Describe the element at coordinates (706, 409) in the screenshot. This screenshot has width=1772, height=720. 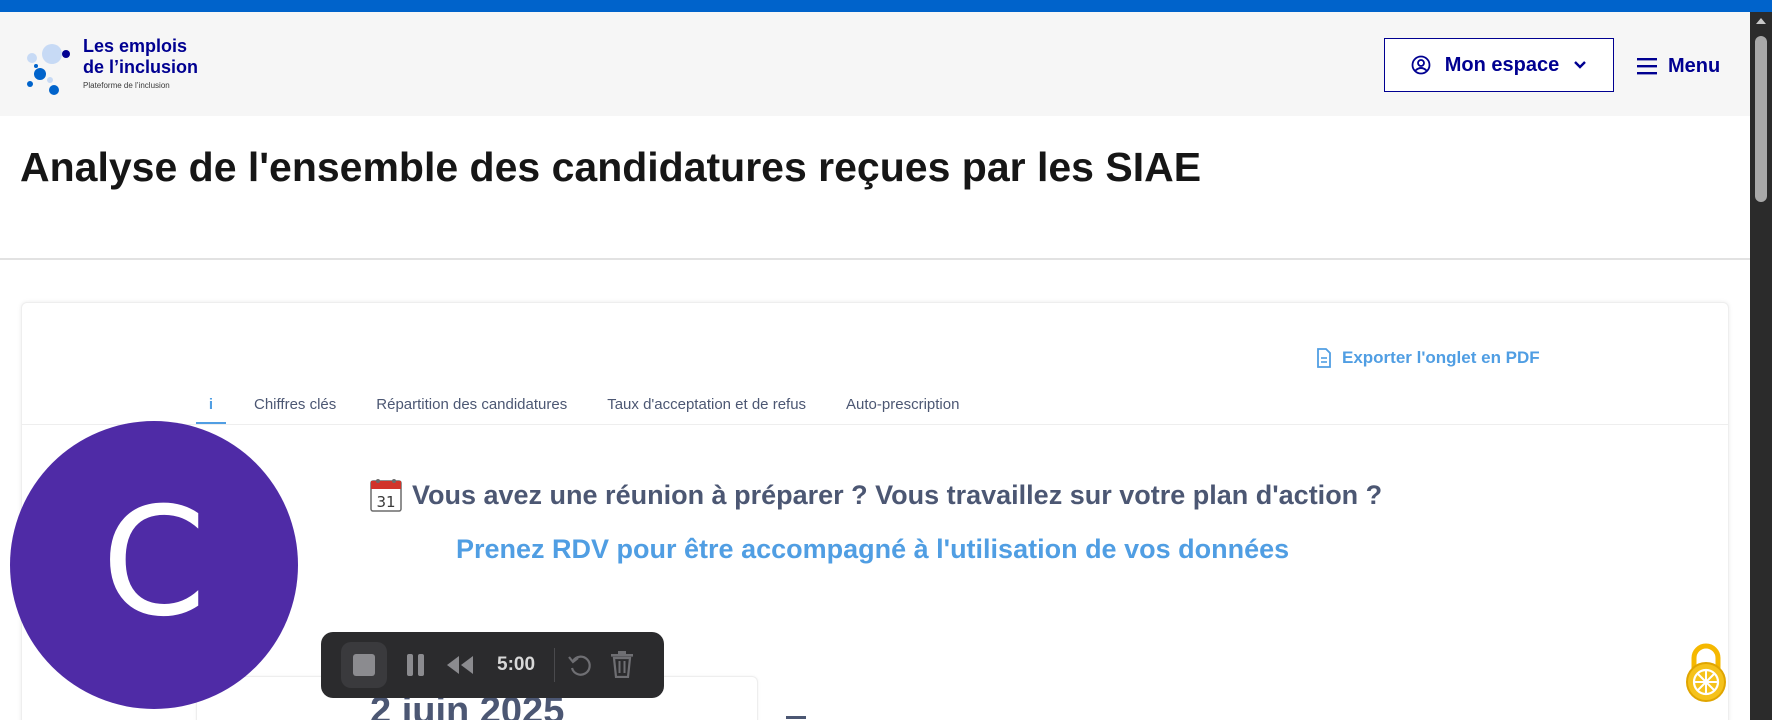
I see `tab-taux-acceptation: Taux d'acceptation et de refus` at that location.